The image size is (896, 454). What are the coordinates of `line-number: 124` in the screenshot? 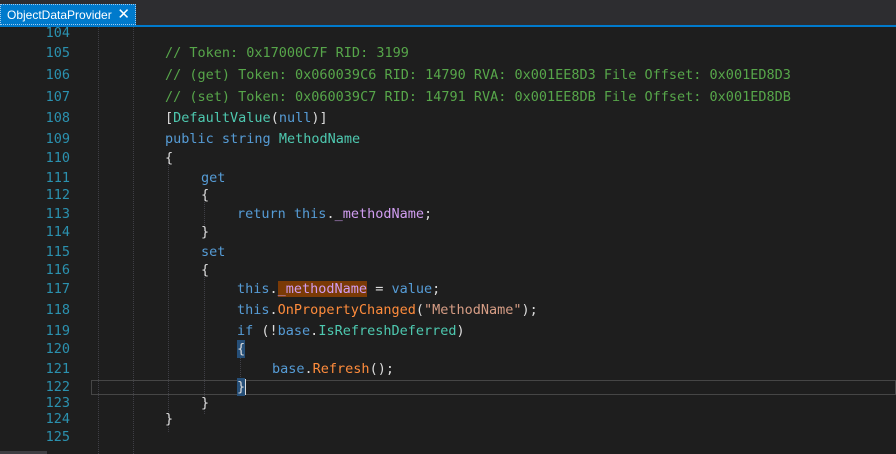 It's located at (57, 419).